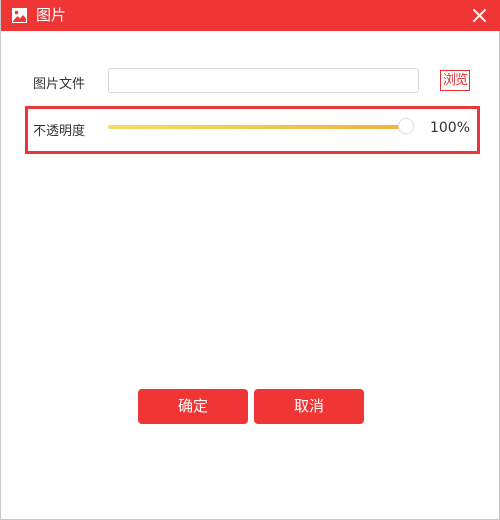 Image resolution: width=500 pixels, height=520 pixels. I want to click on ok-button: 确定, so click(193, 406).